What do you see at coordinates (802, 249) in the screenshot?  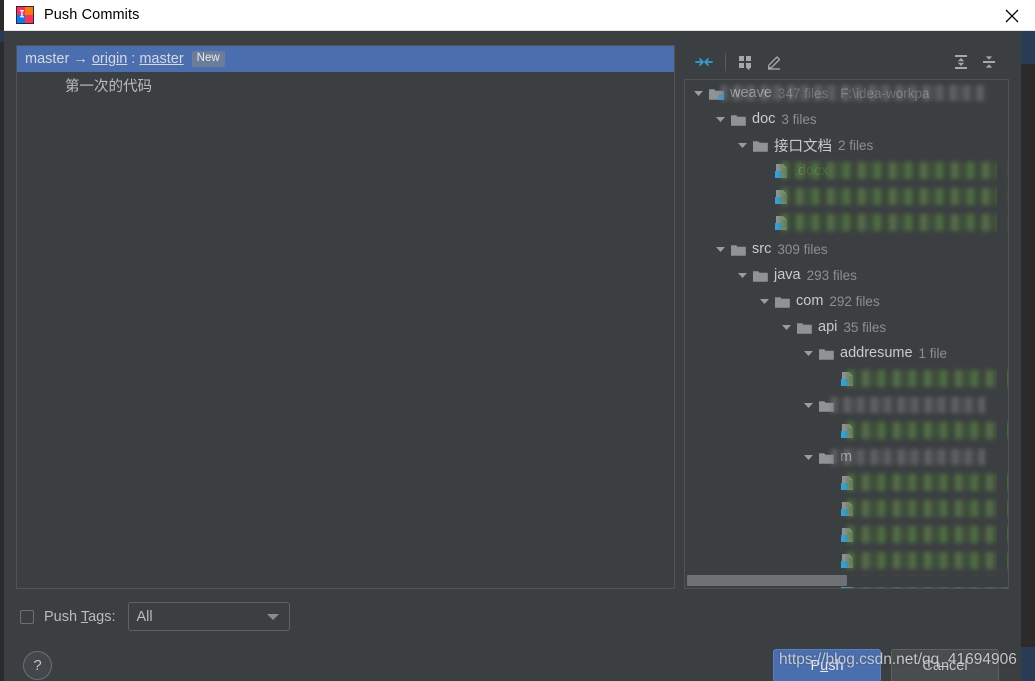 I see `tree-node-file-count: 309 files` at bounding box center [802, 249].